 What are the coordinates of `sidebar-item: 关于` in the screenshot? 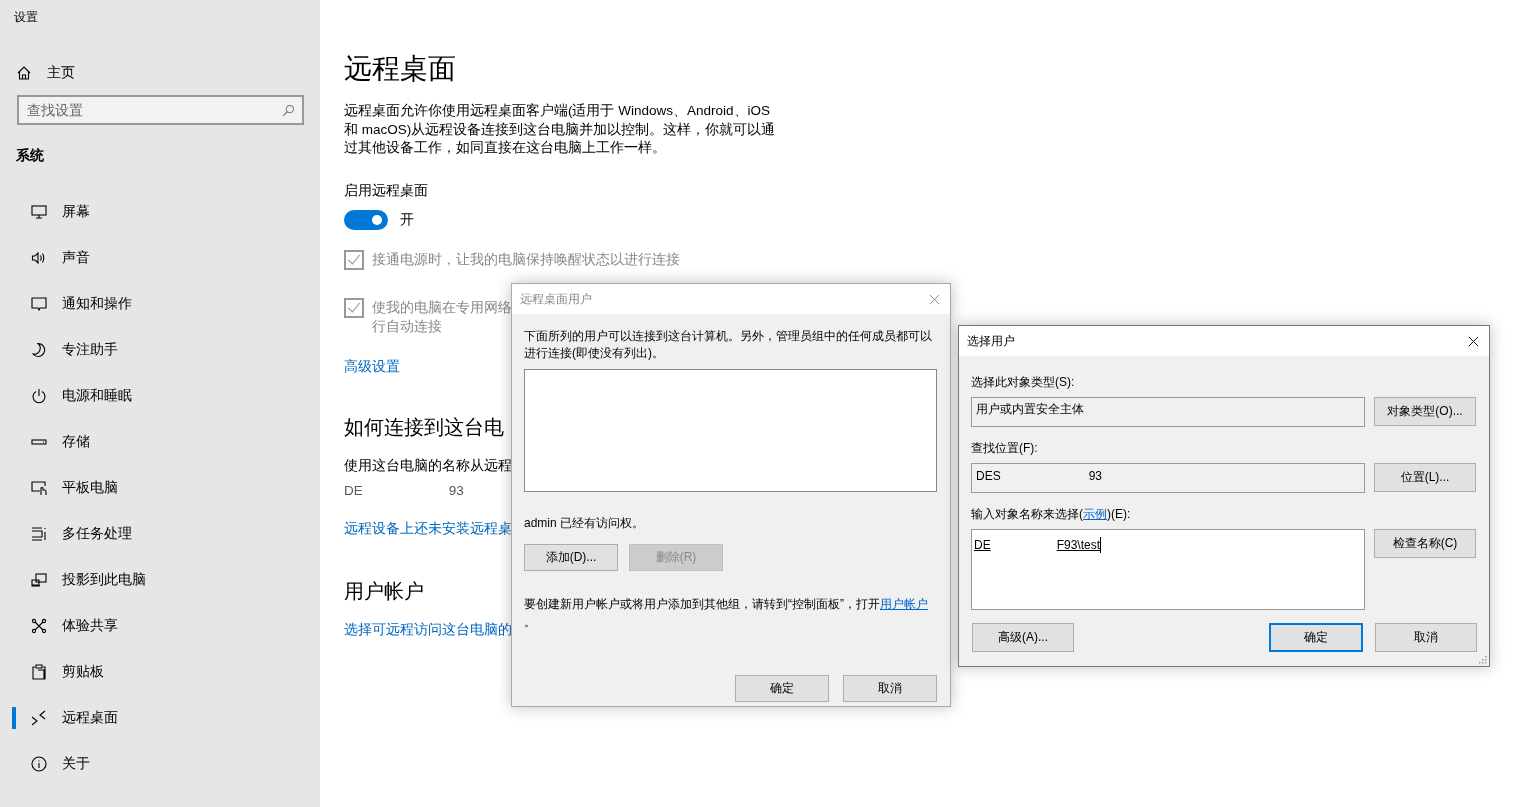 It's located at (152, 764).